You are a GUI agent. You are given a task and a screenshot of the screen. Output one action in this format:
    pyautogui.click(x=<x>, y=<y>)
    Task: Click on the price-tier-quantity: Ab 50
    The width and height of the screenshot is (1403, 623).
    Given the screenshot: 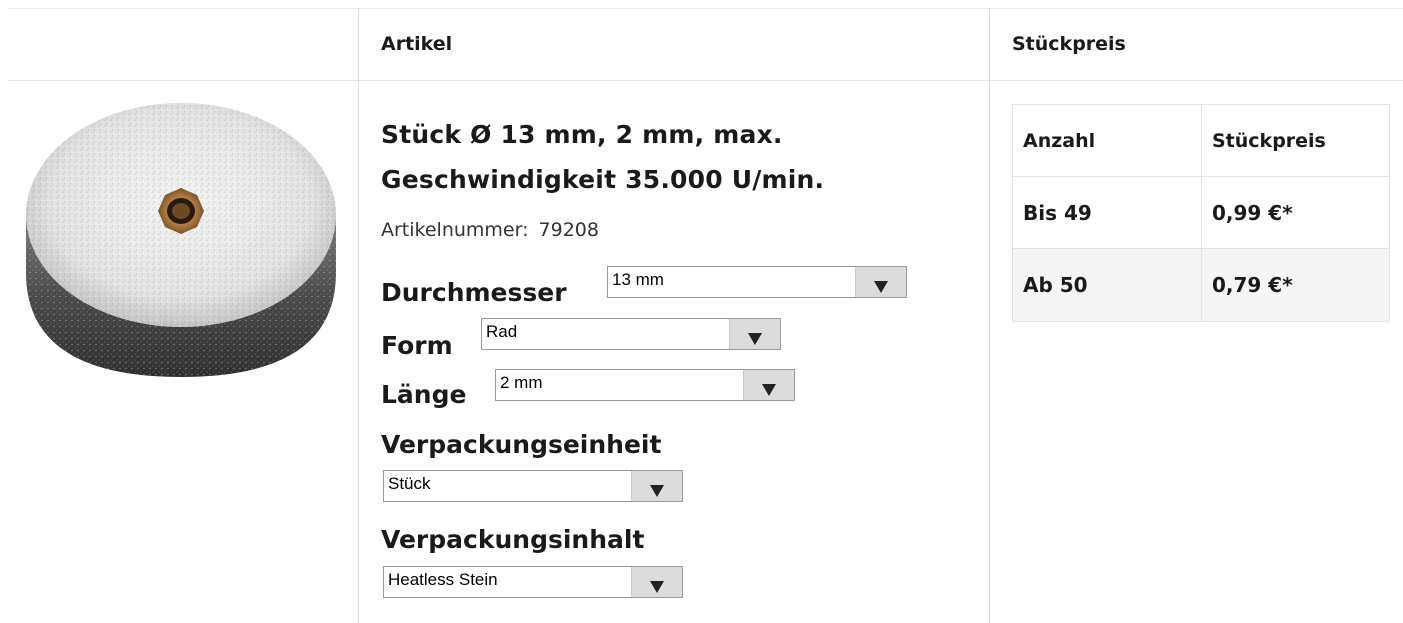 What is the action you would take?
    pyautogui.click(x=1055, y=285)
    